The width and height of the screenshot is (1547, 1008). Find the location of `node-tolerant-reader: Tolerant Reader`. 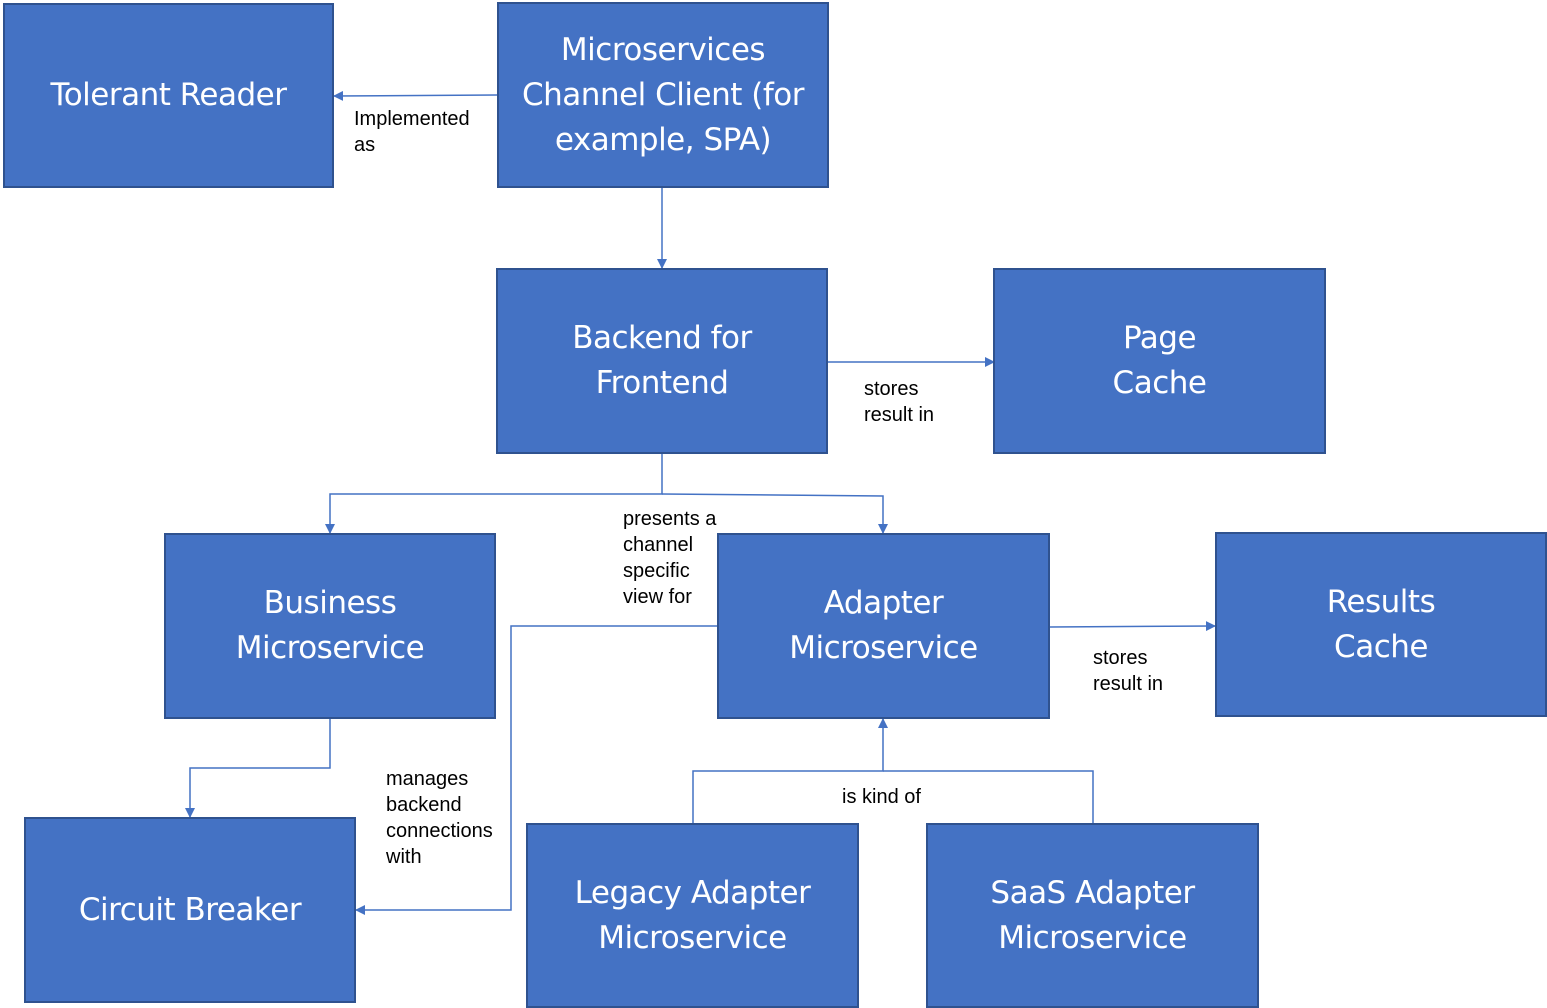

node-tolerant-reader: Tolerant Reader is located at coordinates (168, 95).